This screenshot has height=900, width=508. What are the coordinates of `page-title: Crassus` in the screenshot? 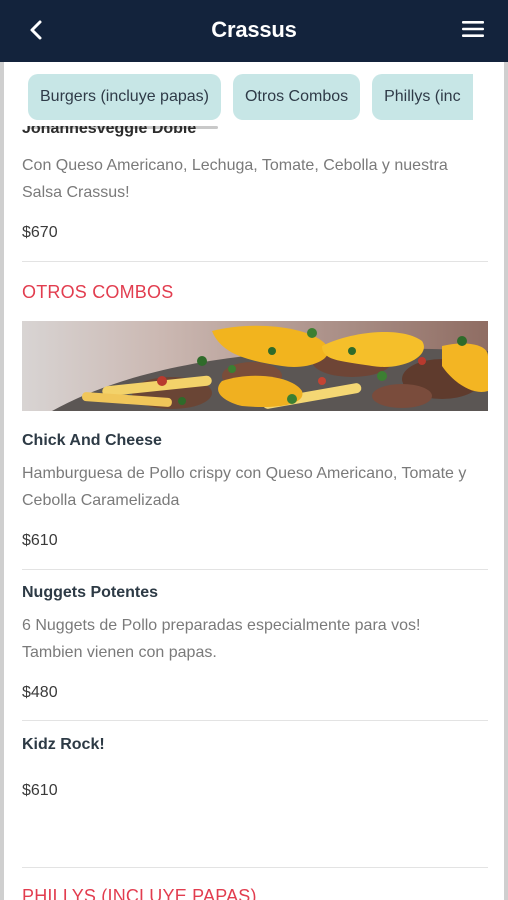 It's located at (254, 29).